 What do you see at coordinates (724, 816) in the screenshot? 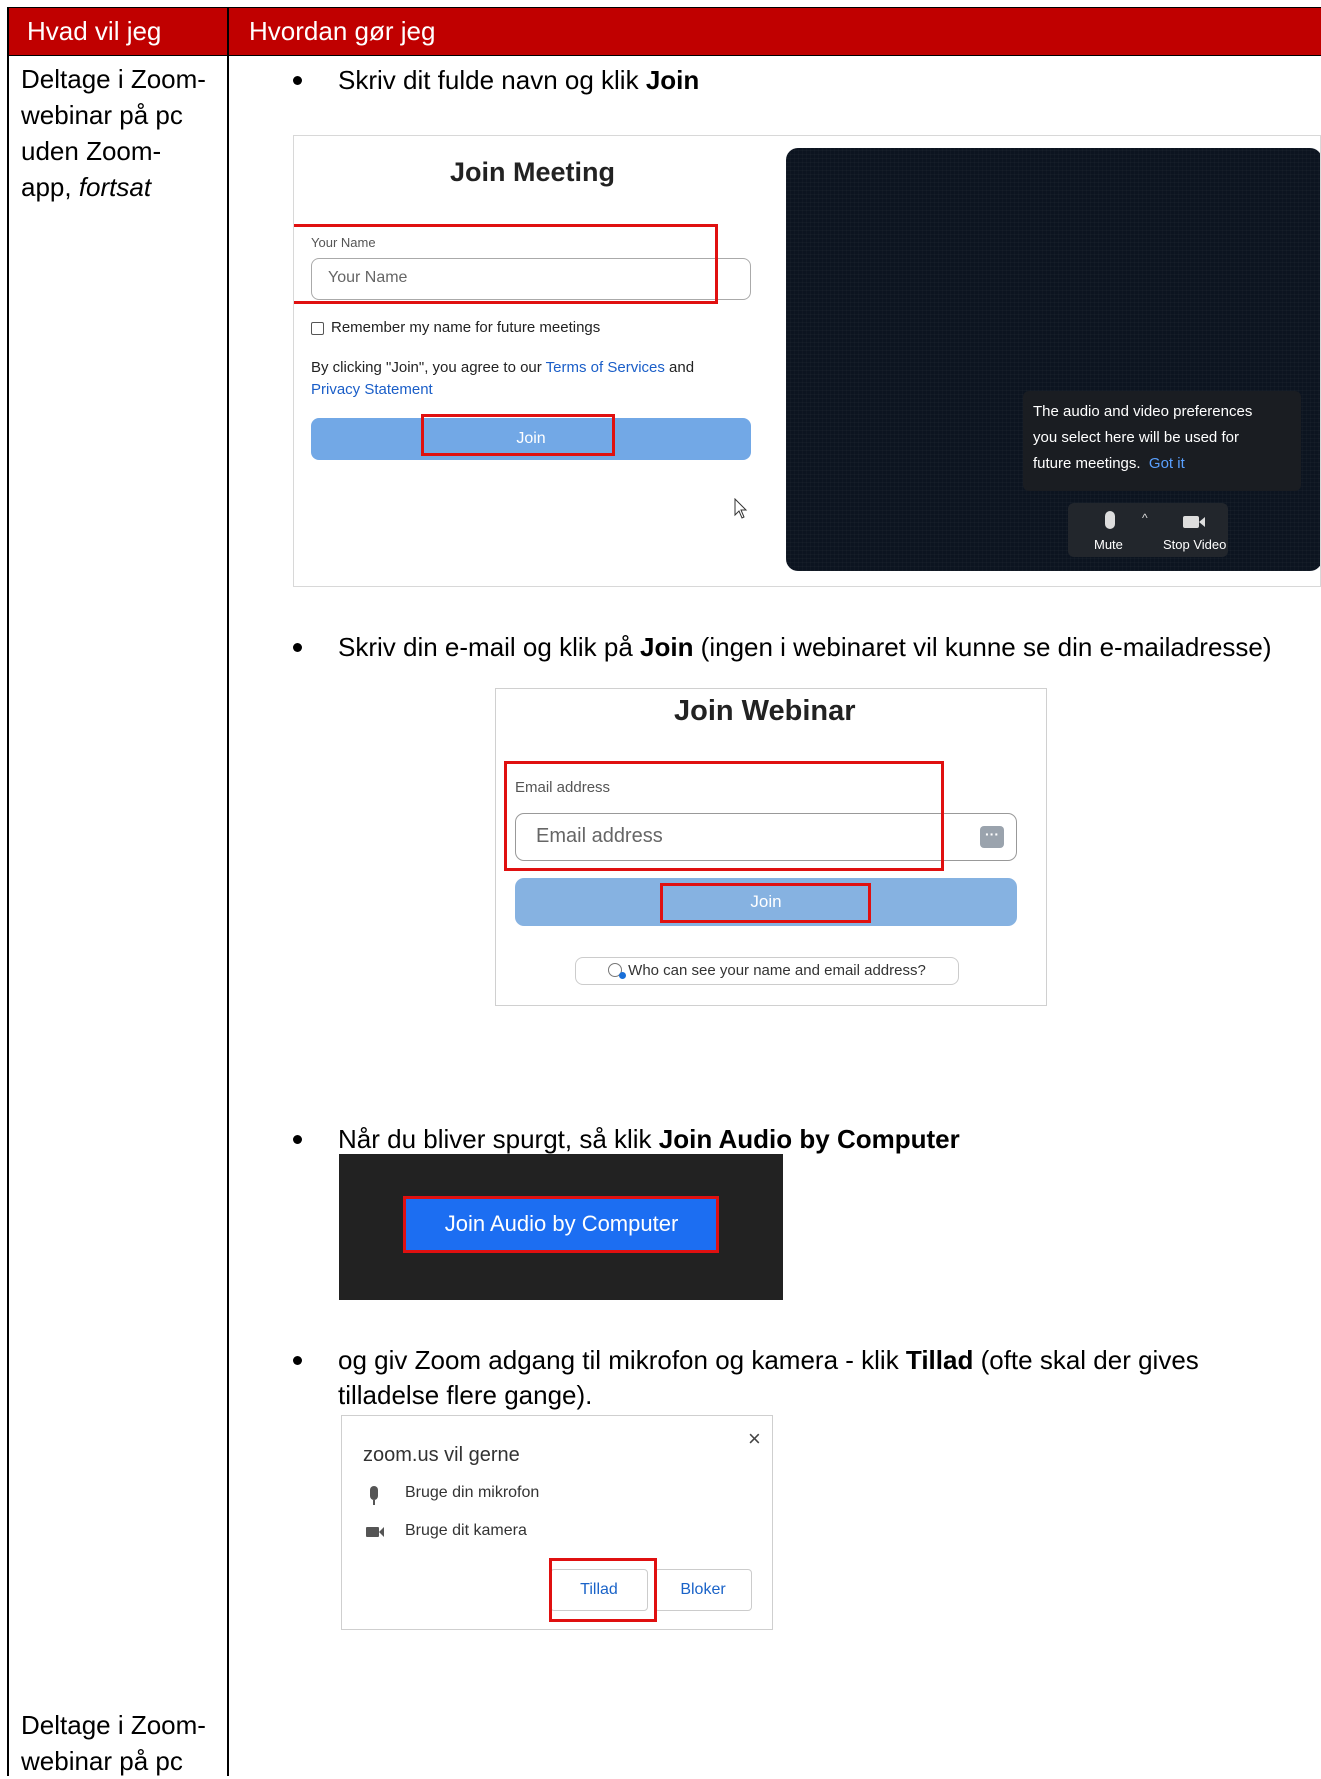
I see `highlight-email-box` at bounding box center [724, 816].